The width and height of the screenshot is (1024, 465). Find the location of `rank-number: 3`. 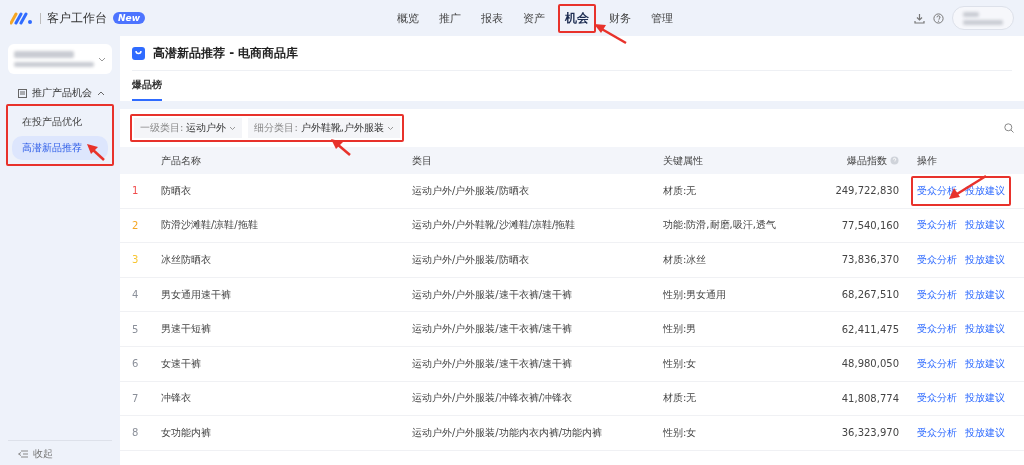

rank-number: 3 is located at coordinates (135, 260).